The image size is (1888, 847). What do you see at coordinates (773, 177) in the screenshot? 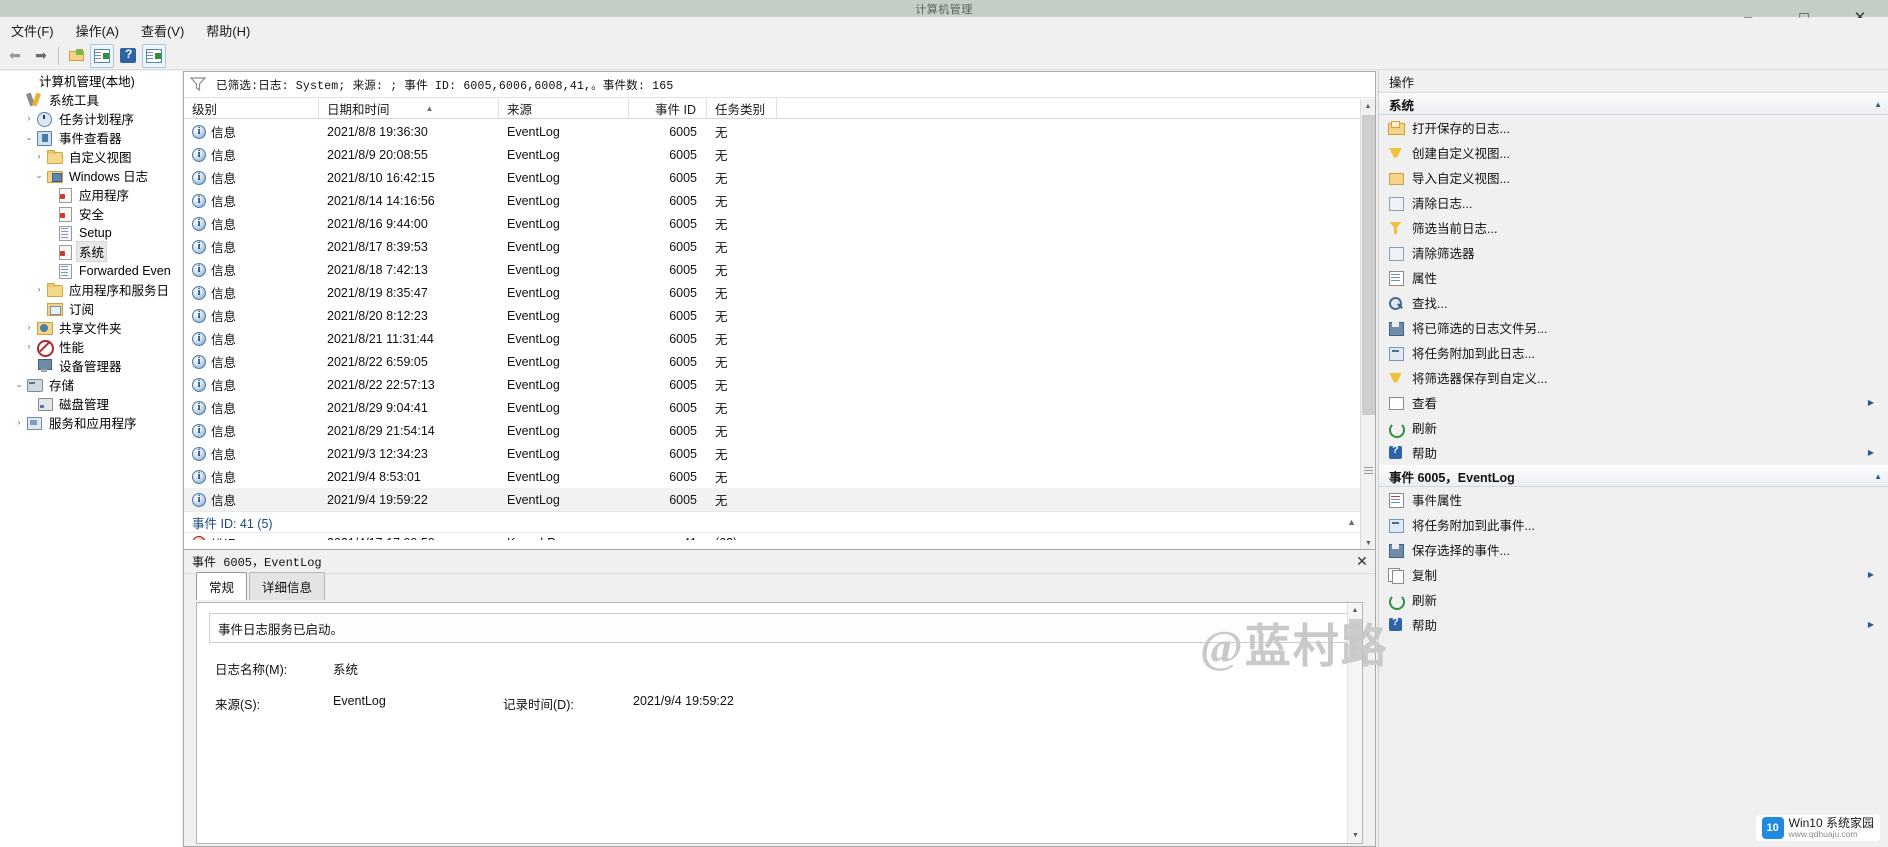
I see `table-row: i 信息 2021/8/10 16:42:15 EventLog 6005 无` at bounding box center [773, 177].